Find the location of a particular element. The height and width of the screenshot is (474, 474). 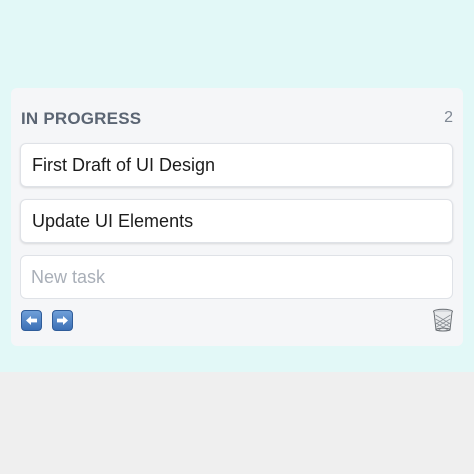

move-left-button is located at coordinates (31, 320).